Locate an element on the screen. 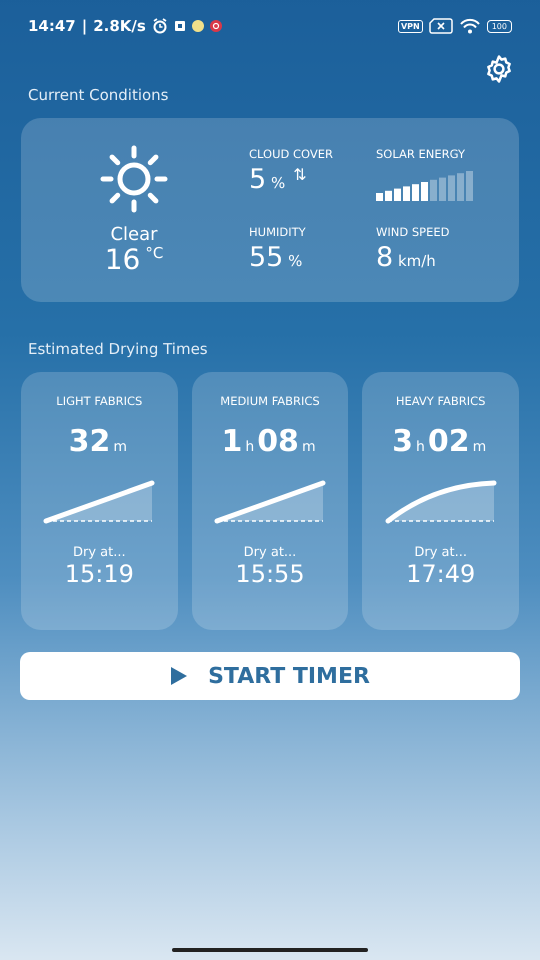  stat-label: WIND SPEED is located at coordinates (413, 232).